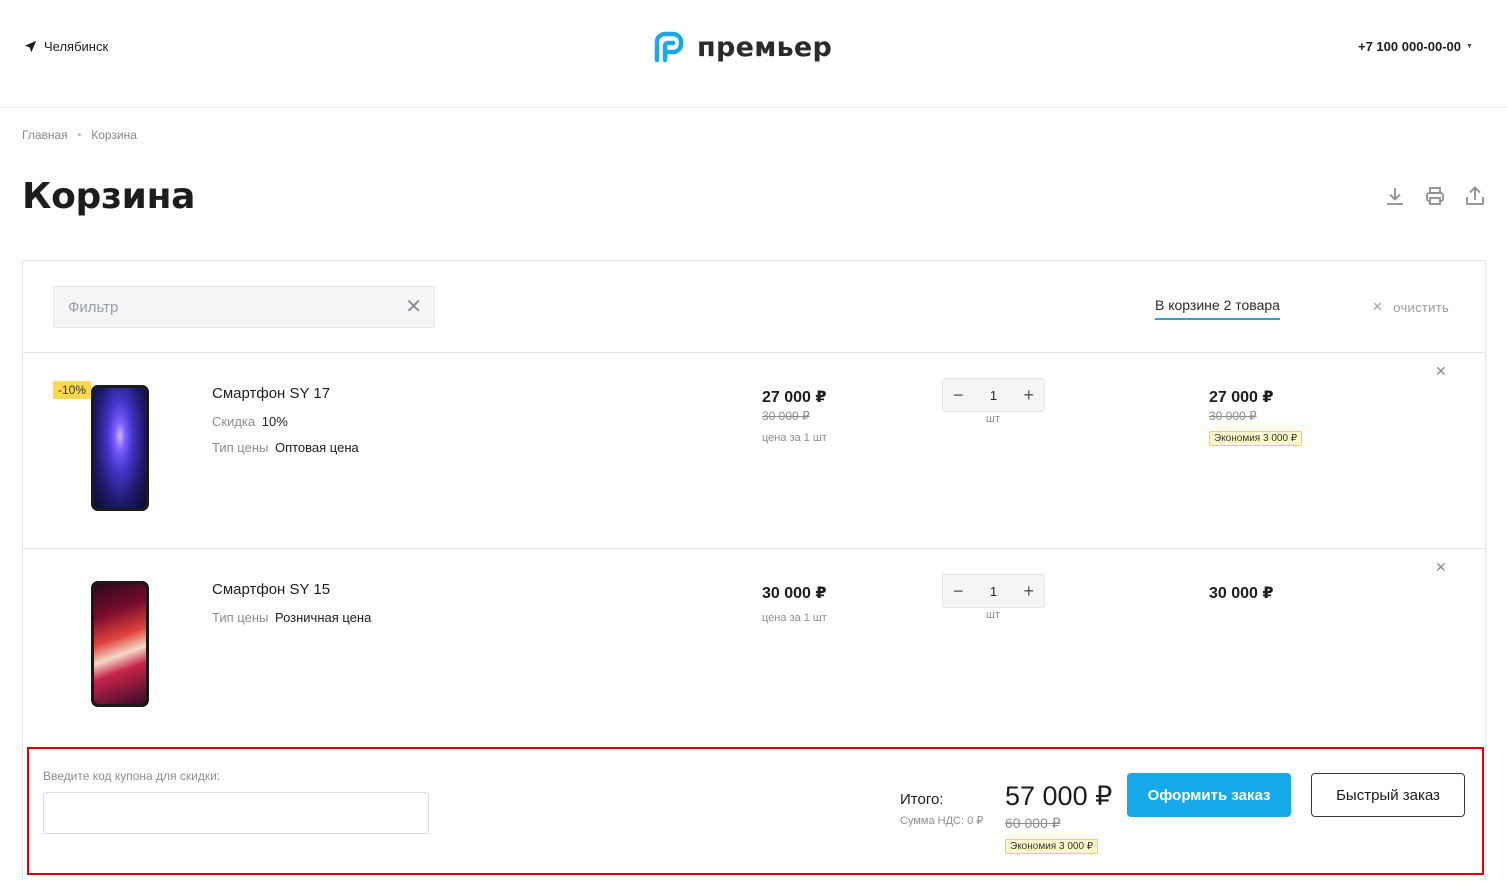 Image resolution: width=1507 pixels, height=895 pixels. What do you see at coordinates (754, 307) in the screenshot?
I see `cart-toolbar: ✕ В корзине 2 товара ✕ очистить` at bounding box center [754, 307].